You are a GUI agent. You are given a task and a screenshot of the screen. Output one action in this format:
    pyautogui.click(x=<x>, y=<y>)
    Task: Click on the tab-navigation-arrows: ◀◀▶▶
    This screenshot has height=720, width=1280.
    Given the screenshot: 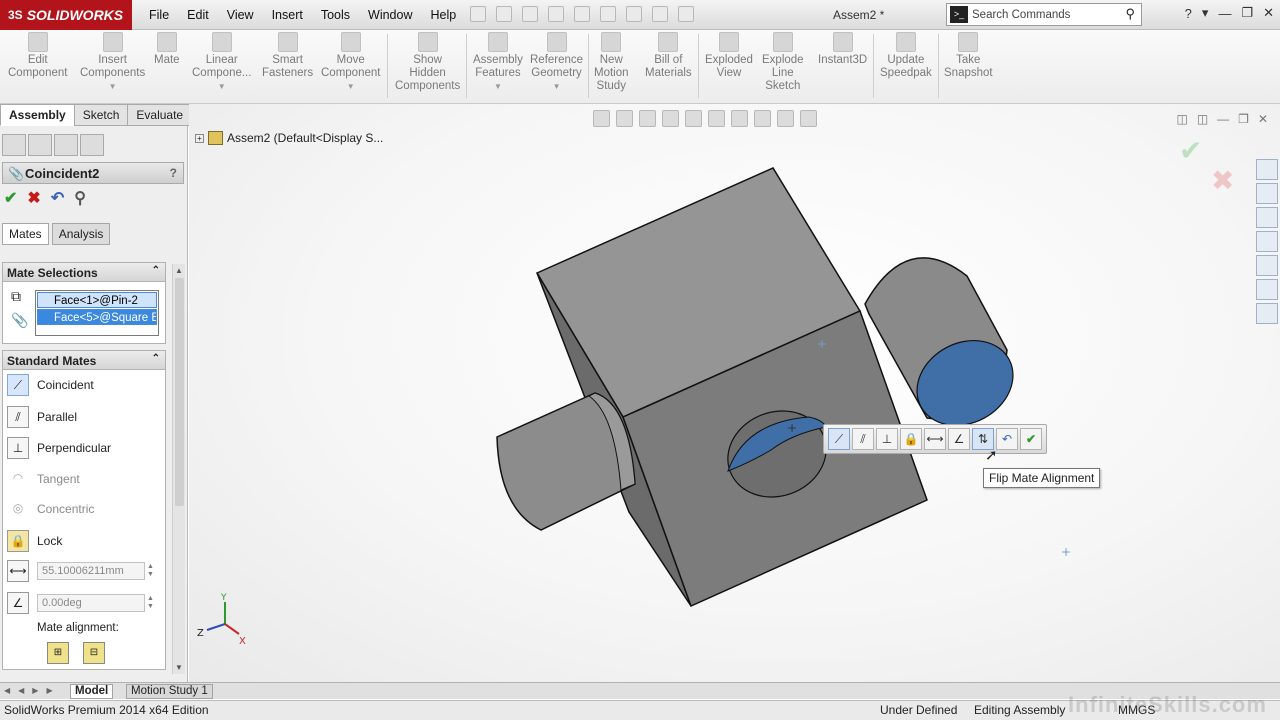 What is the action you would take?
    pyautogui.click(x=32, y=690)
    